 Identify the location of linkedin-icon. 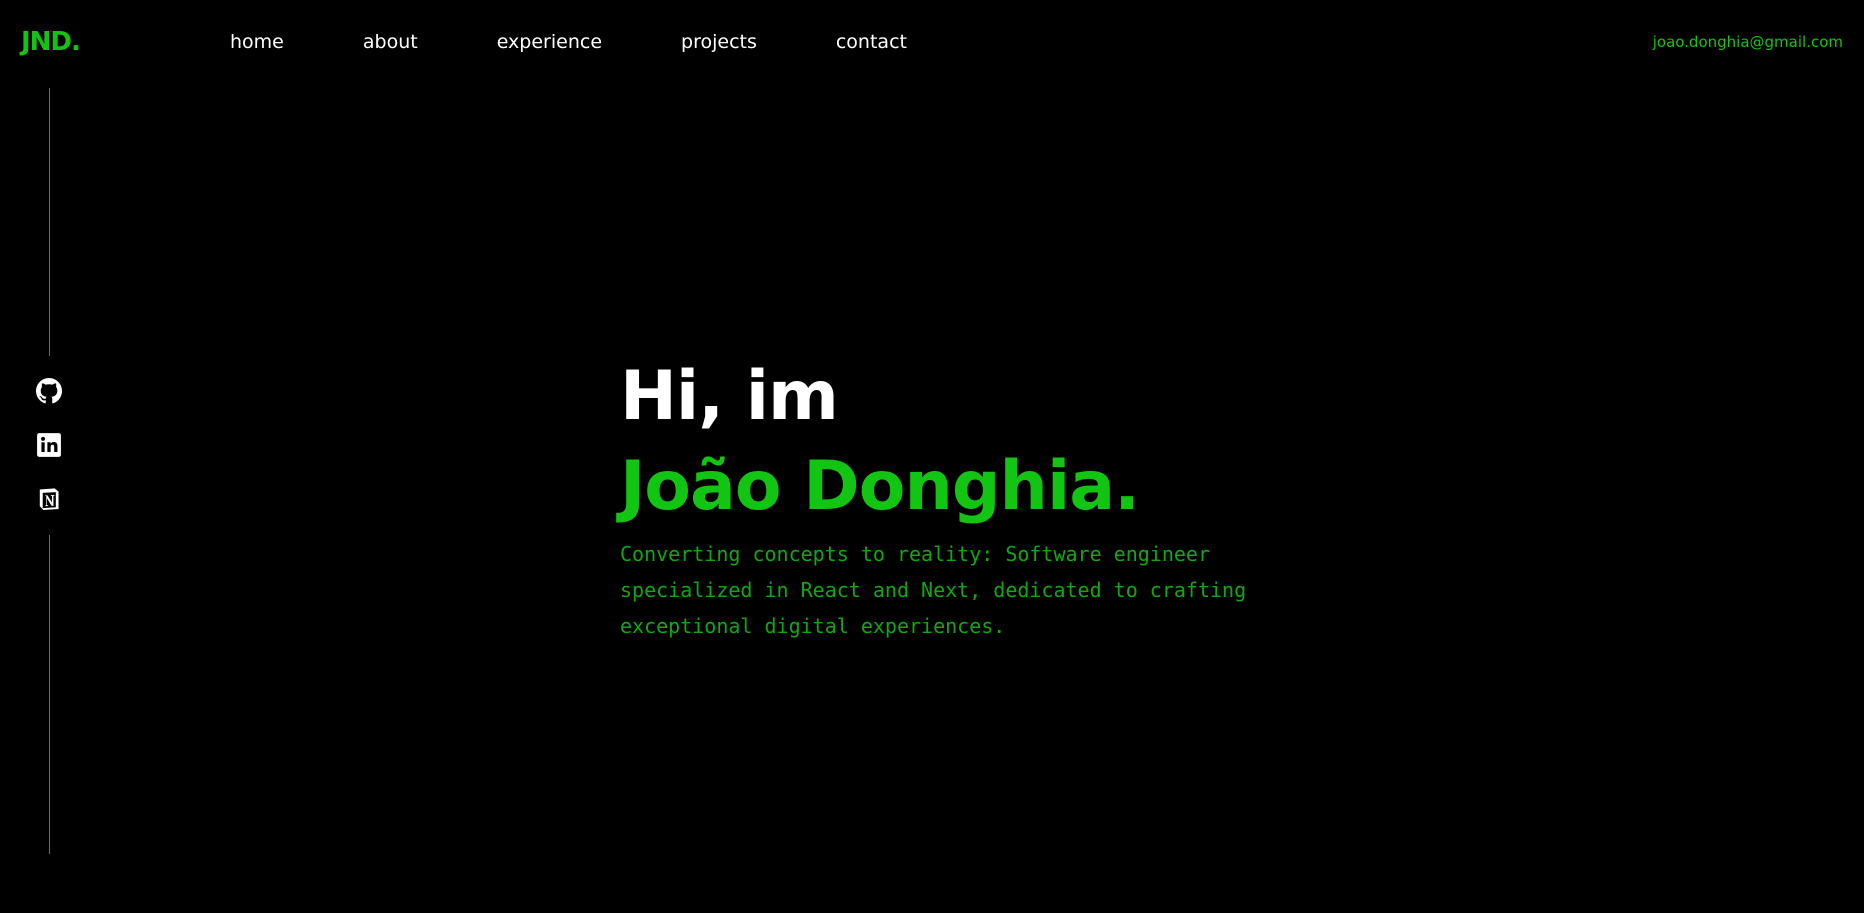
(49, 445).